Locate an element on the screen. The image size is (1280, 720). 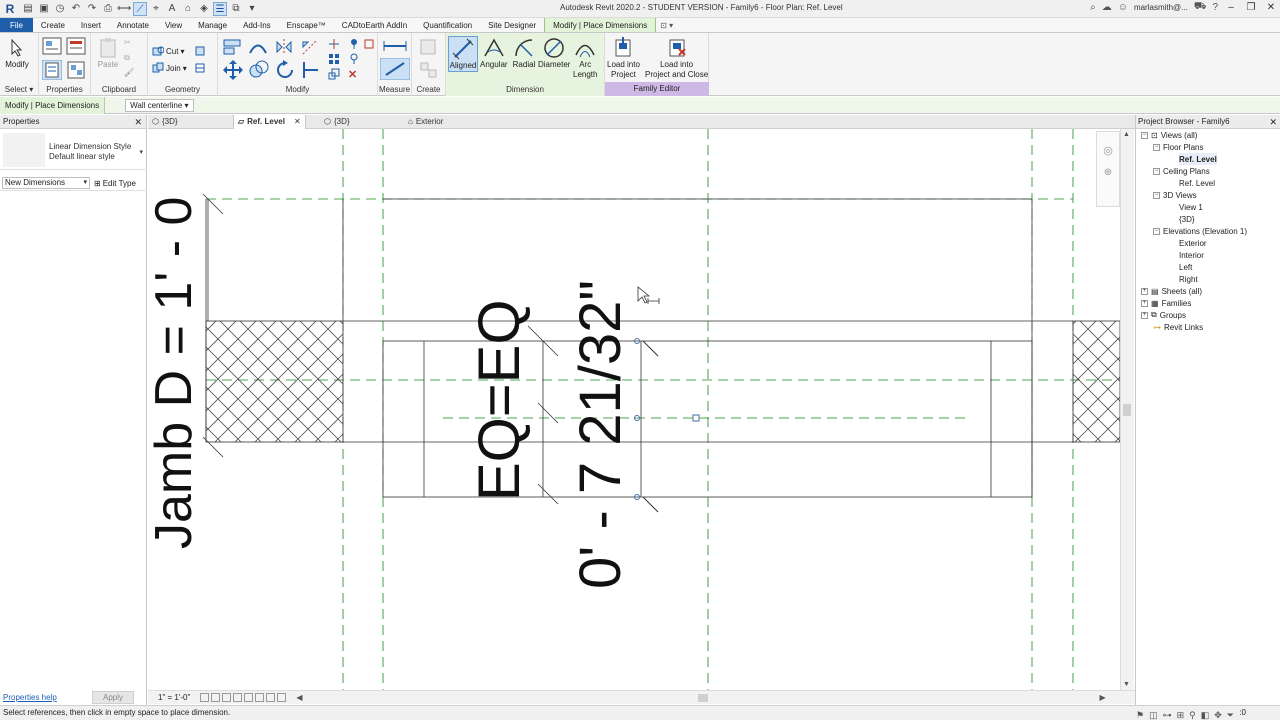
select-by-face-icon: ◧ is located at coordinates (1205, 714).